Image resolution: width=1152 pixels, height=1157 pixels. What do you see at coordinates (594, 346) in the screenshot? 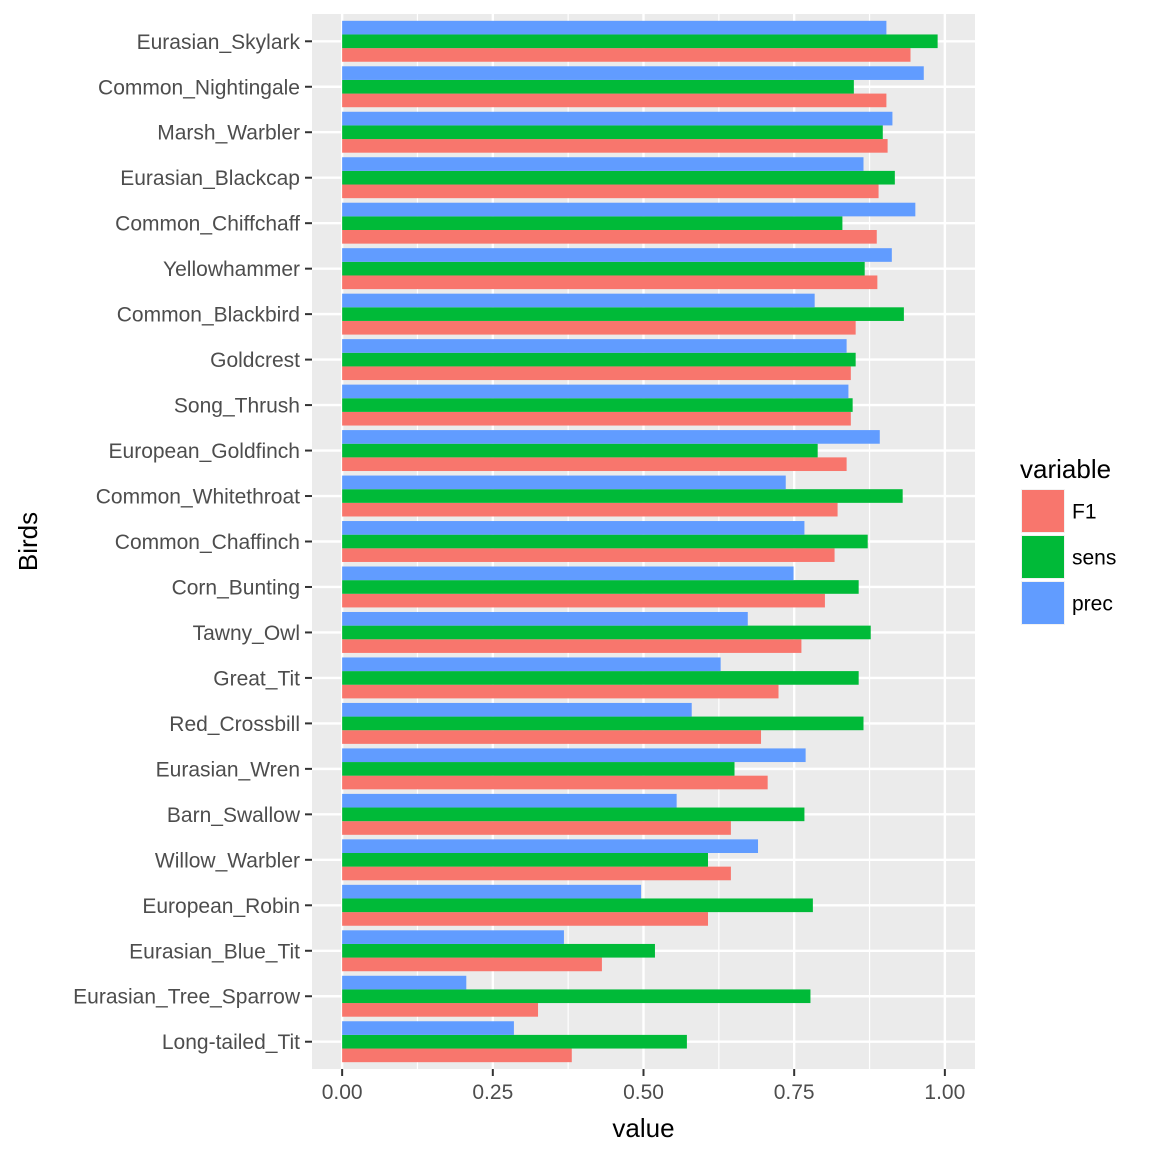
I see `bar-prec-goldcrest` at bounding box center [594, 346].